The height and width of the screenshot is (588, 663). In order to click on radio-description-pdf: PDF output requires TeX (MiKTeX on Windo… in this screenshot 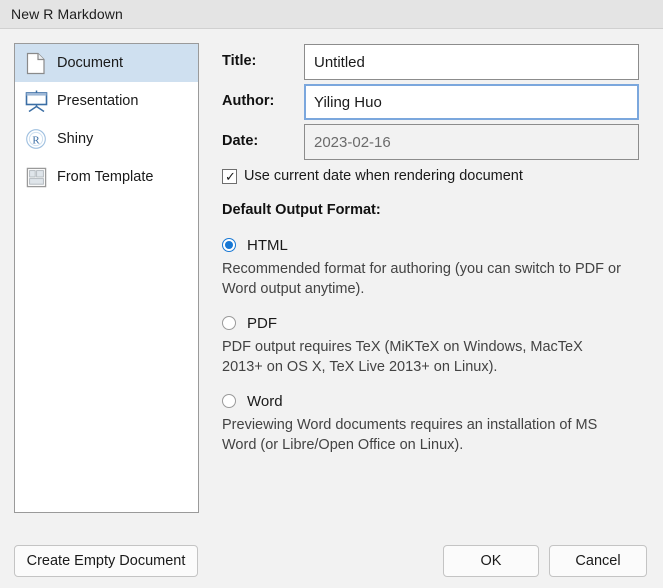, I will do `click(402, 357)`.